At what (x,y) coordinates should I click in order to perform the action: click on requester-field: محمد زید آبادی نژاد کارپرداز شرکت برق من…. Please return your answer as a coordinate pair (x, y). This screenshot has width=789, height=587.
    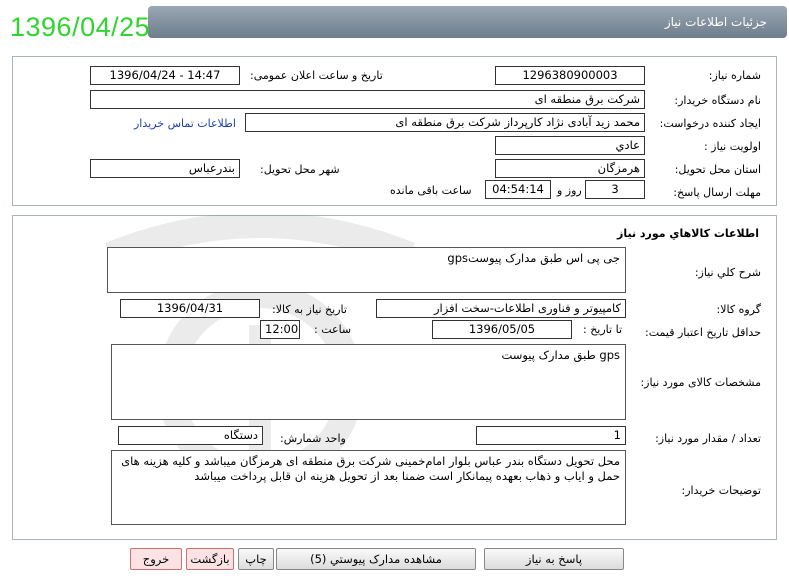
    Looking at the image, I should click on (445, 122).